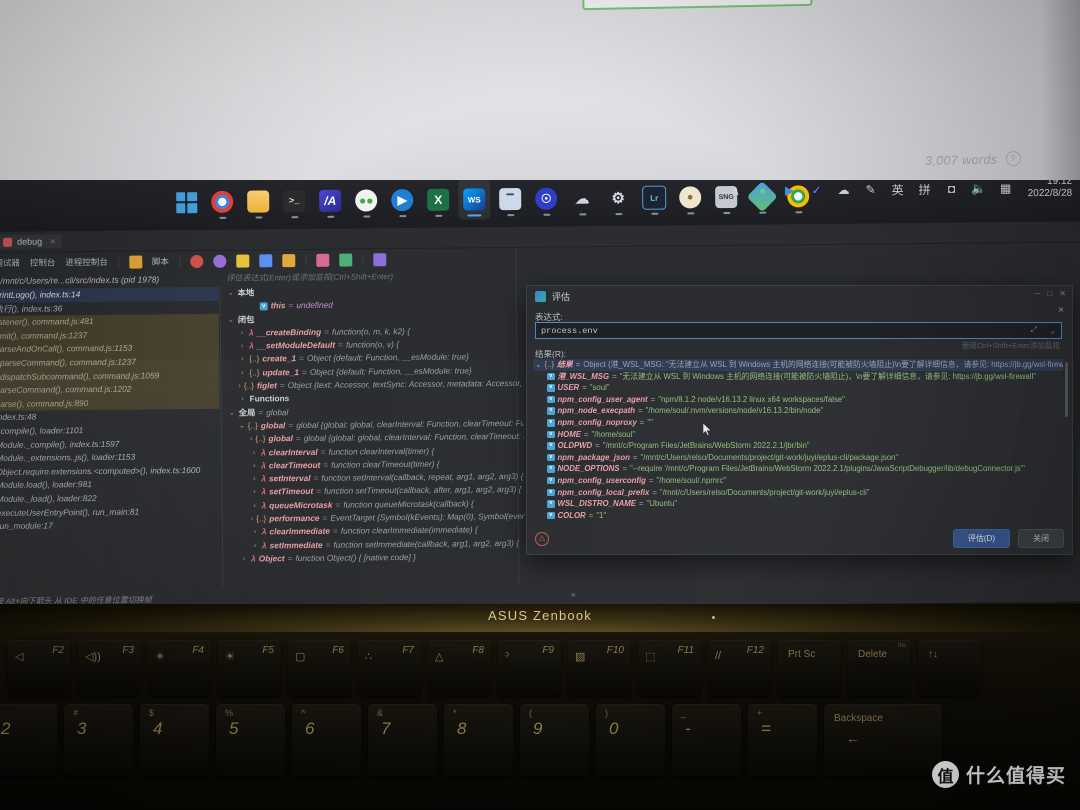 The image size is (1080, 810). Describe the element at coordinates (186, 202) in the screenshot. I see `start-button` at that location.